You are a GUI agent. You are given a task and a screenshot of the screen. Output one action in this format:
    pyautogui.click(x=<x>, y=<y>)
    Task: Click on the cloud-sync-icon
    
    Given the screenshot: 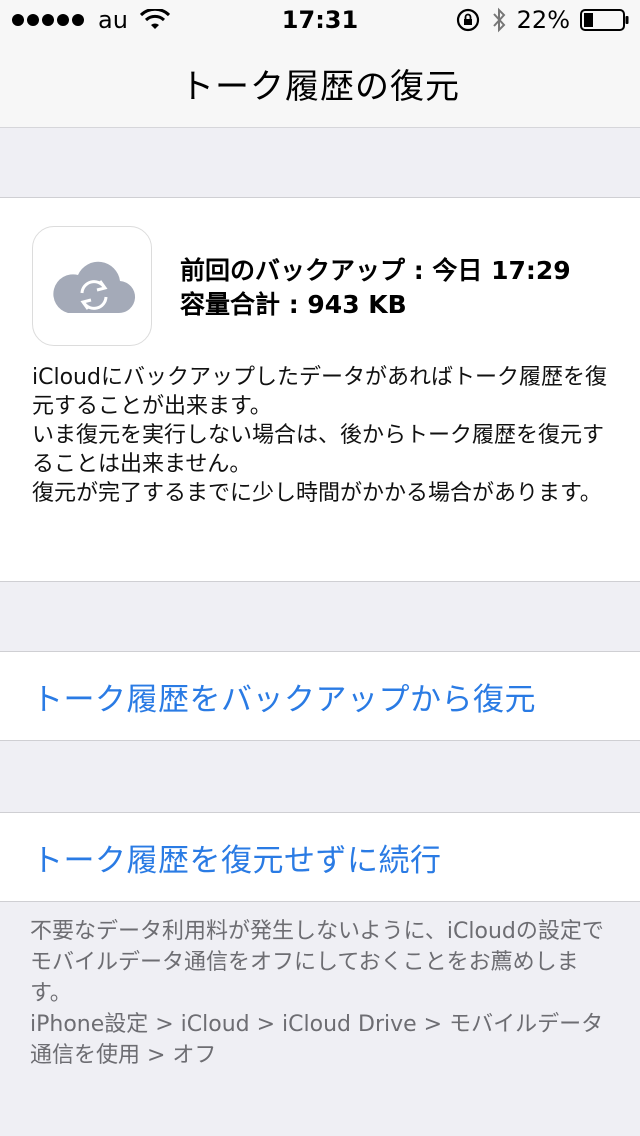 What is the action you would take?
    pyautogui.click(x=94, y=287)
    